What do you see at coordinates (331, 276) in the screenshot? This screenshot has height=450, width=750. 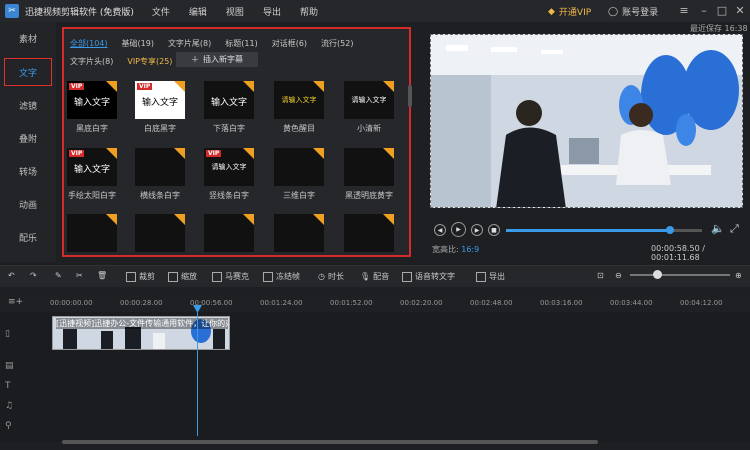 I see `duration-button: ◷ 时长` at bounding box center [331, 276].